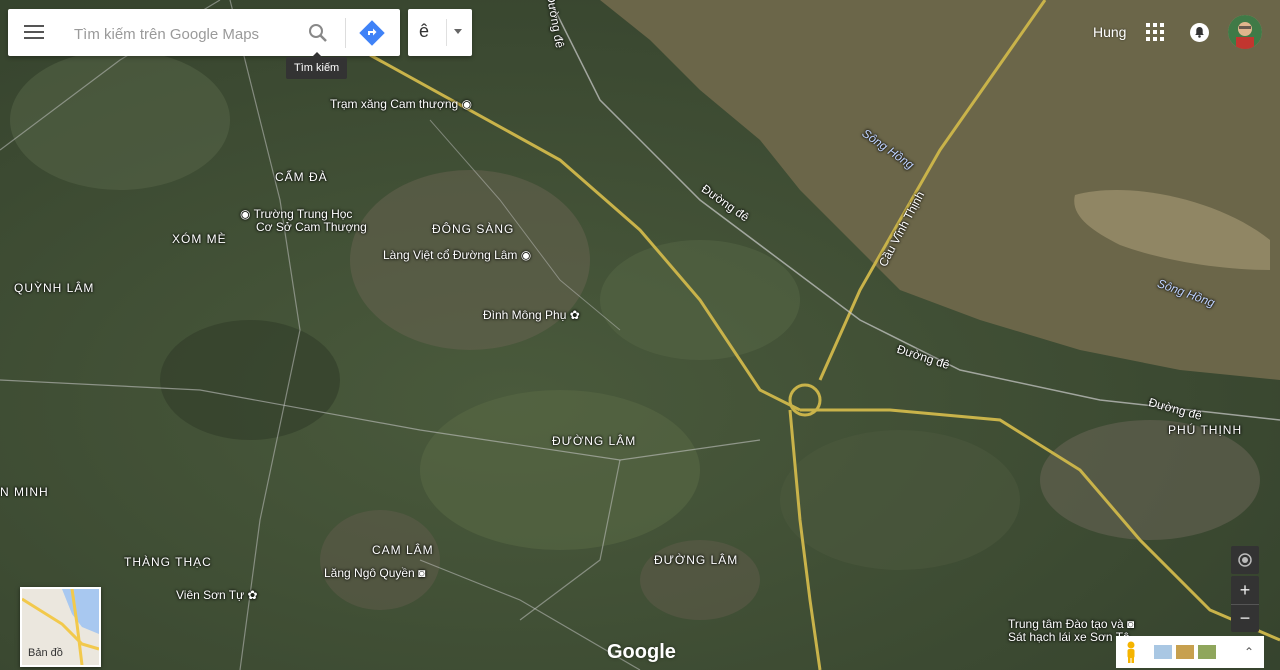 The image size is (1280, 670). I want to click on my-location-button, so click(1245, 560).